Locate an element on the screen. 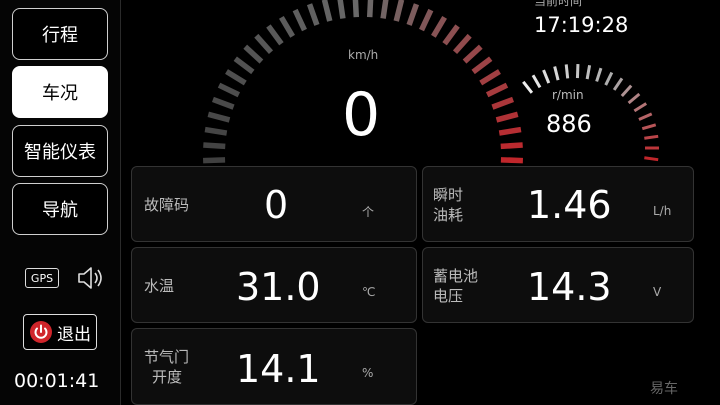 This screenshot has height=405, width=720. battery-voltage-label-1: 蓄电池 is located at coordinates (456, 276).